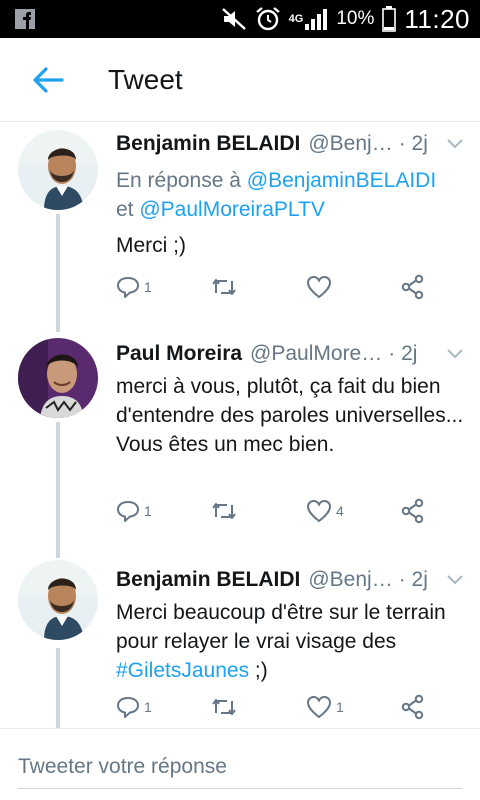 The width and height of the screenshot is (480, 800). Describe the element at coordinates (48, 80) in the screenshot. I see `arrow-left-icon` at that location.